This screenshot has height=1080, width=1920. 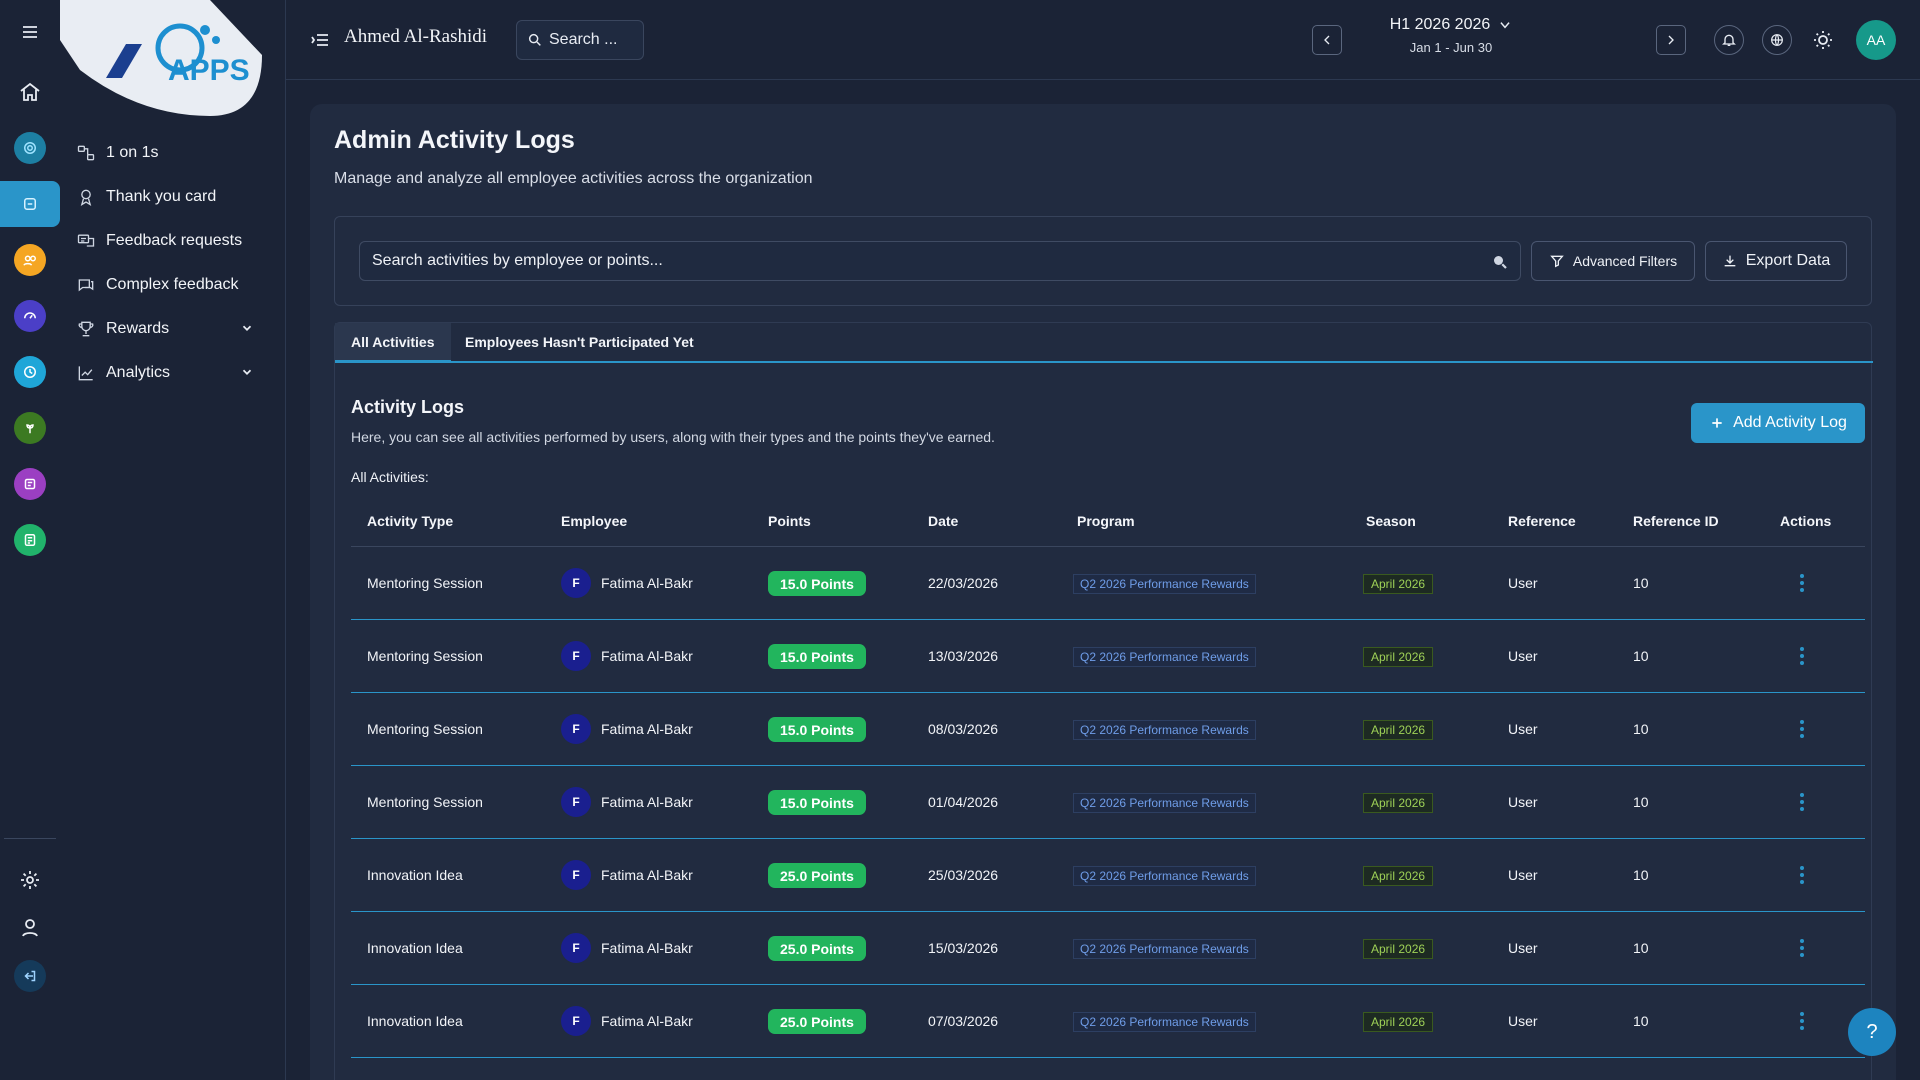 What do you see at coordinates (132, 152) in the screenshot?
I see `sidebar-item-label: 1 on 1s` at bounding box center [132, 152].